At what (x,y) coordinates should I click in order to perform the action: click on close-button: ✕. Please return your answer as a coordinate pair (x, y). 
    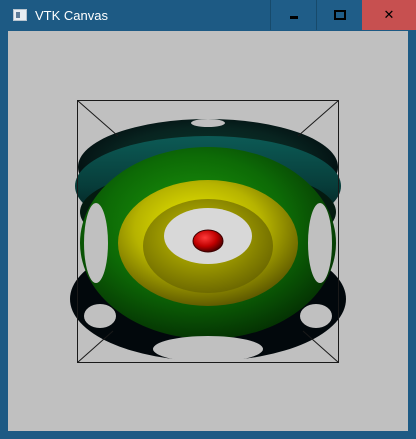
    Looking at the image, I should click on (389, 15).